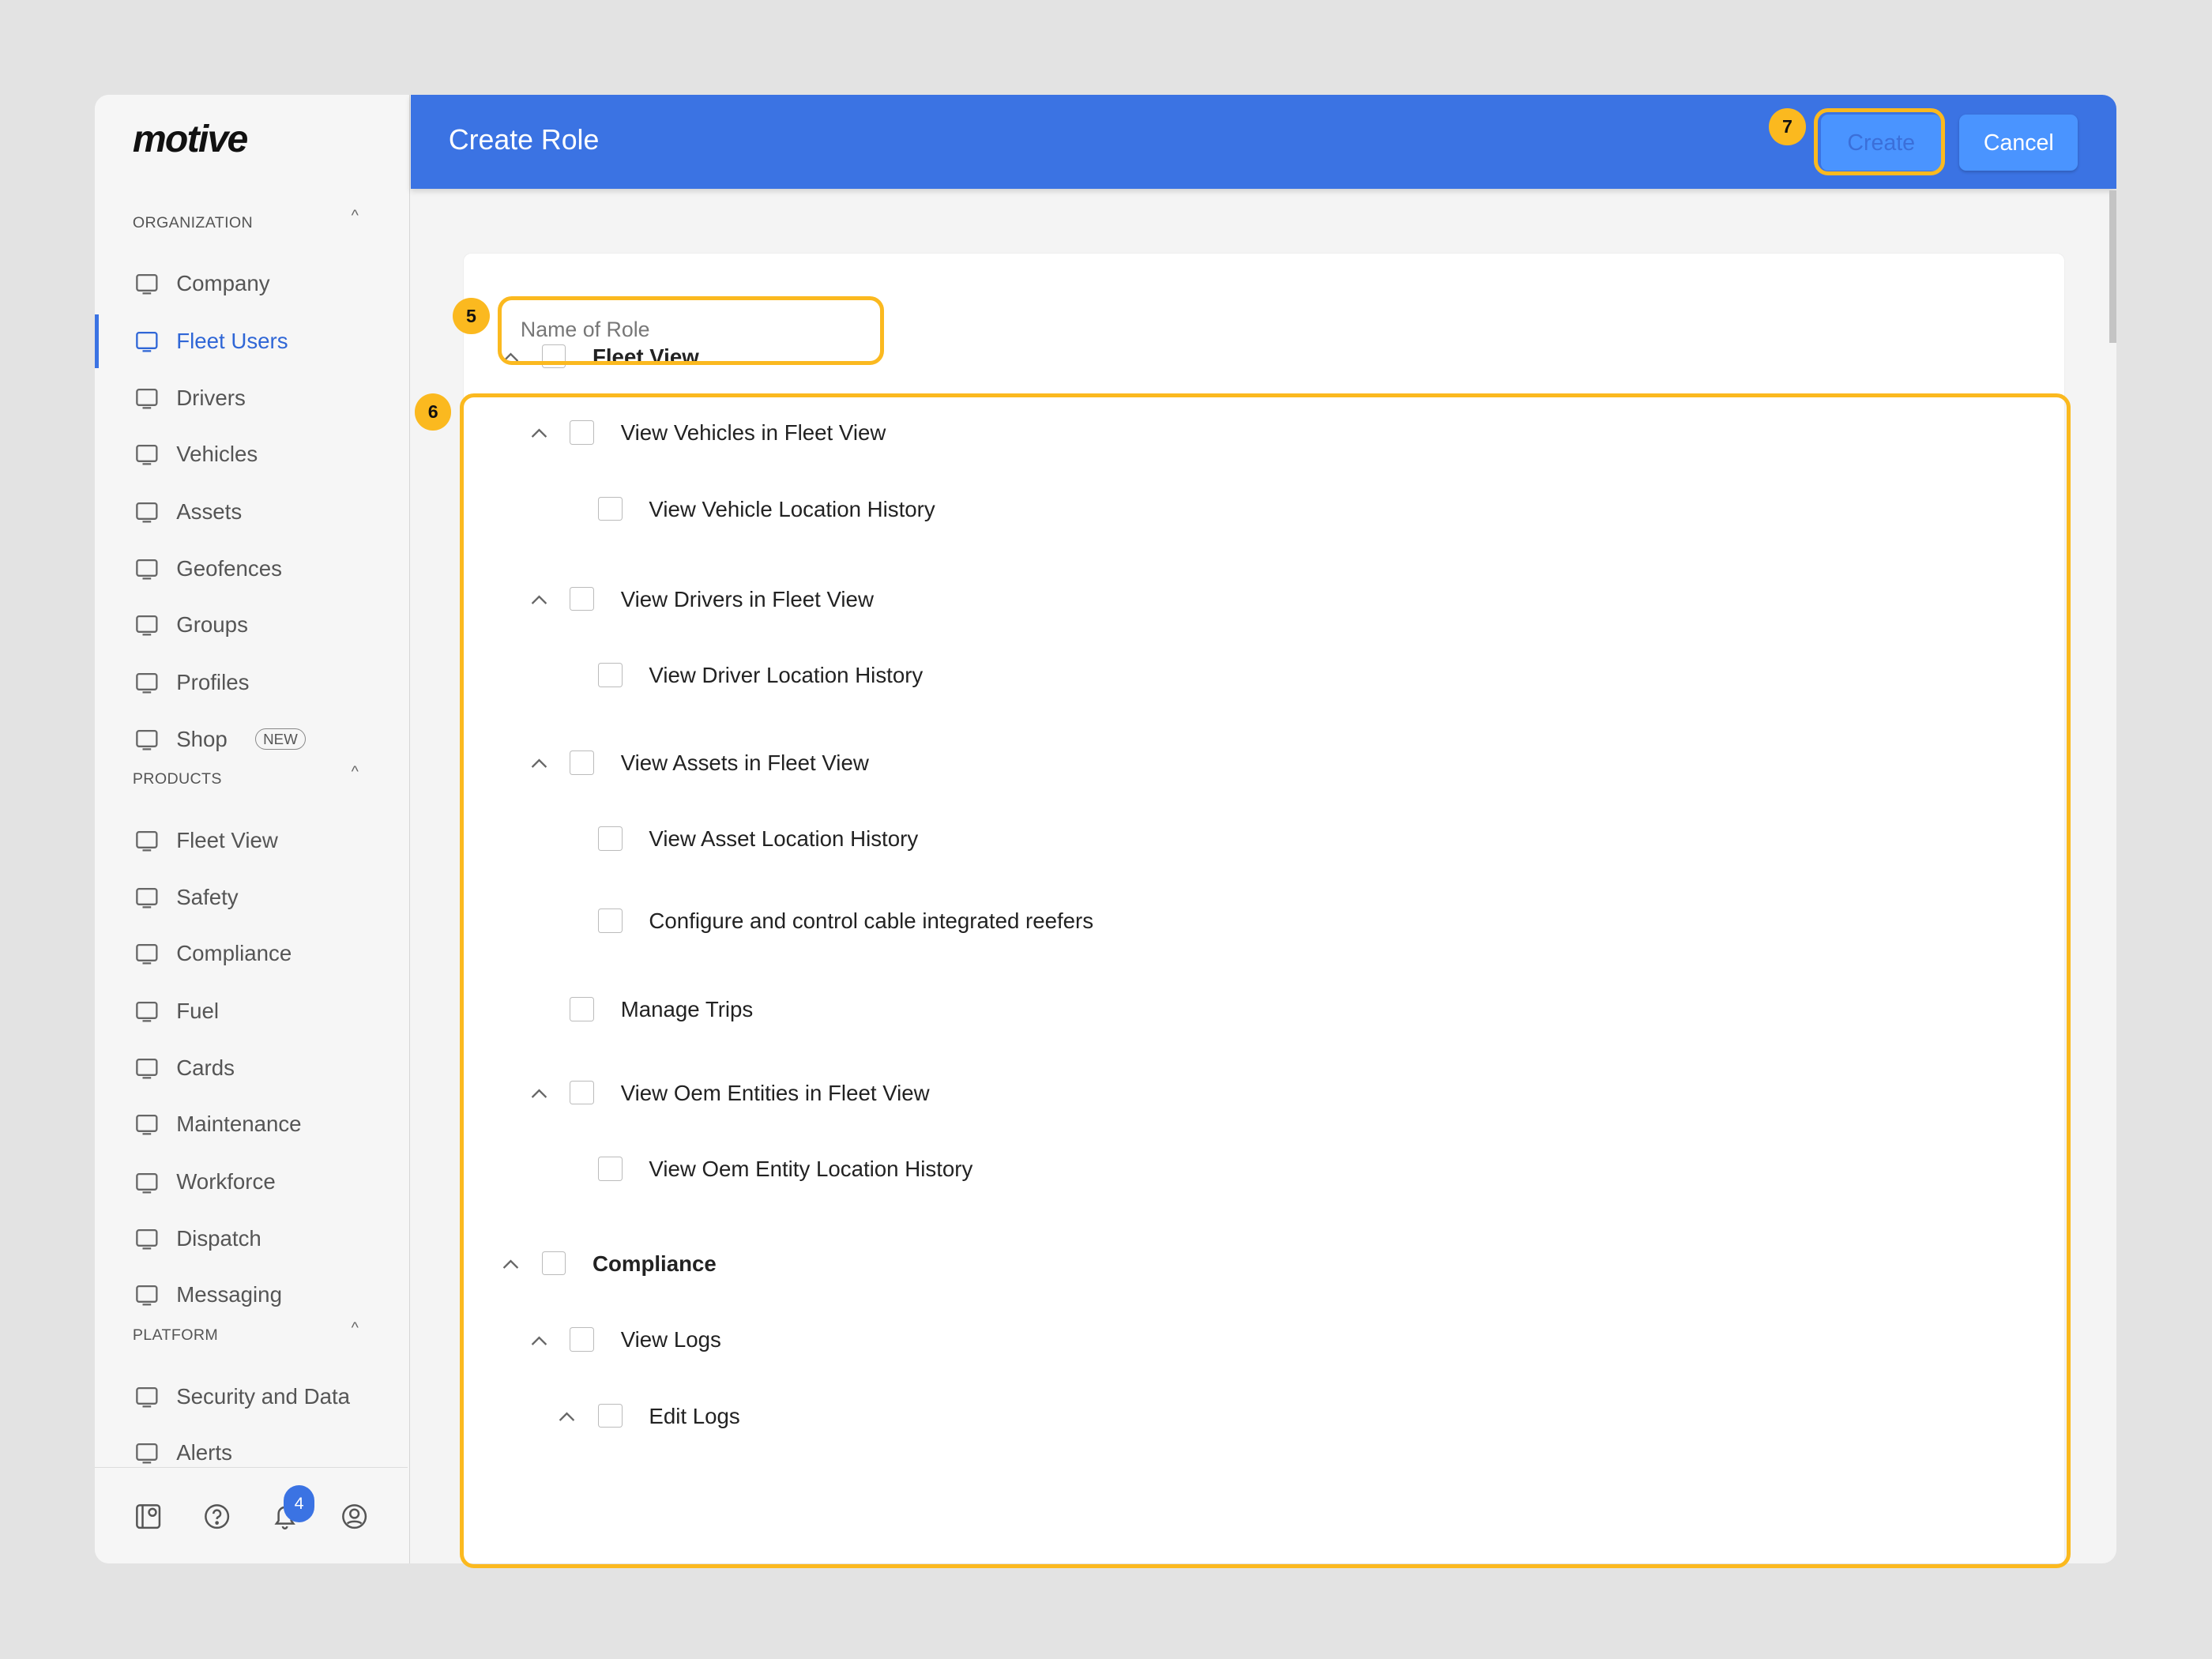 The width and height of the screenshot is (2212, 1659). I want to click on page-title: Create Role, so click(524, 140).